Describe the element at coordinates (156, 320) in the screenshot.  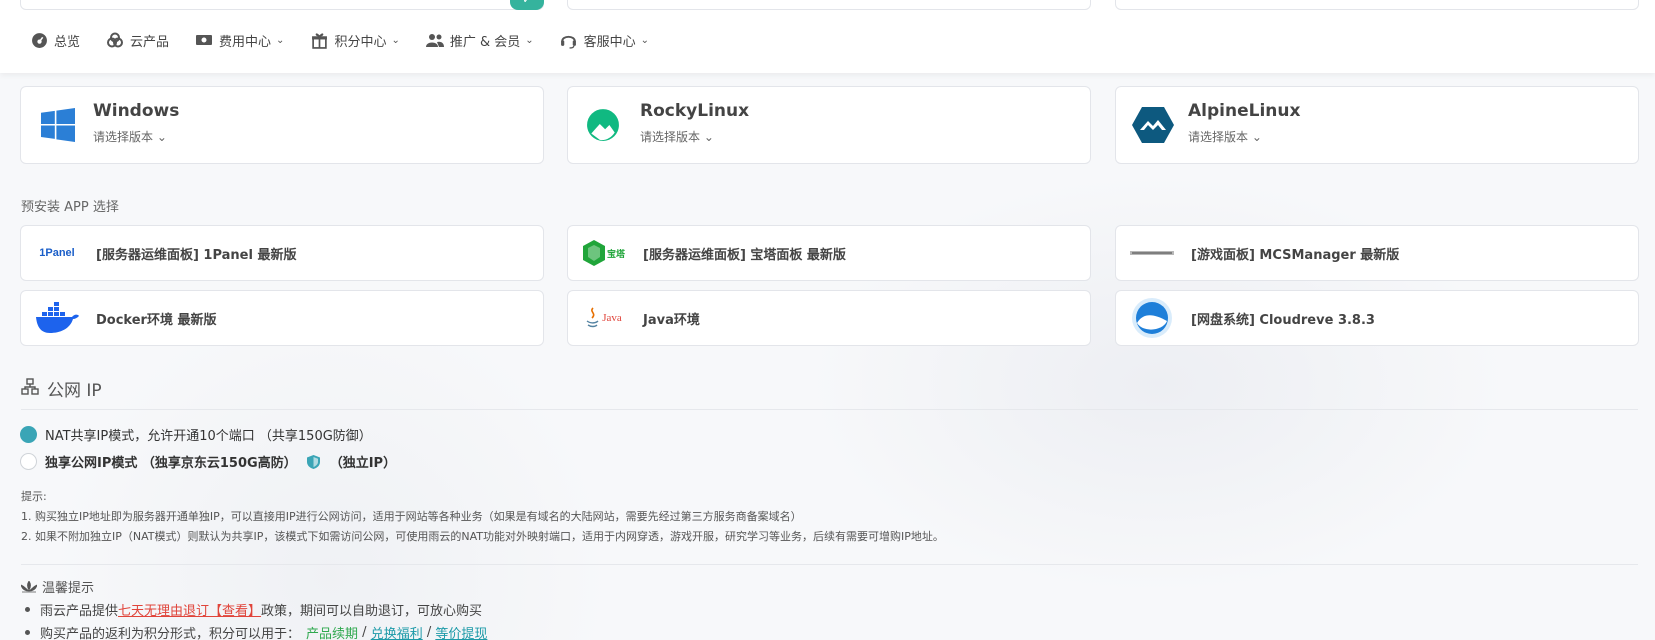
I see `app-name: Docker环境 最新版` at that location.